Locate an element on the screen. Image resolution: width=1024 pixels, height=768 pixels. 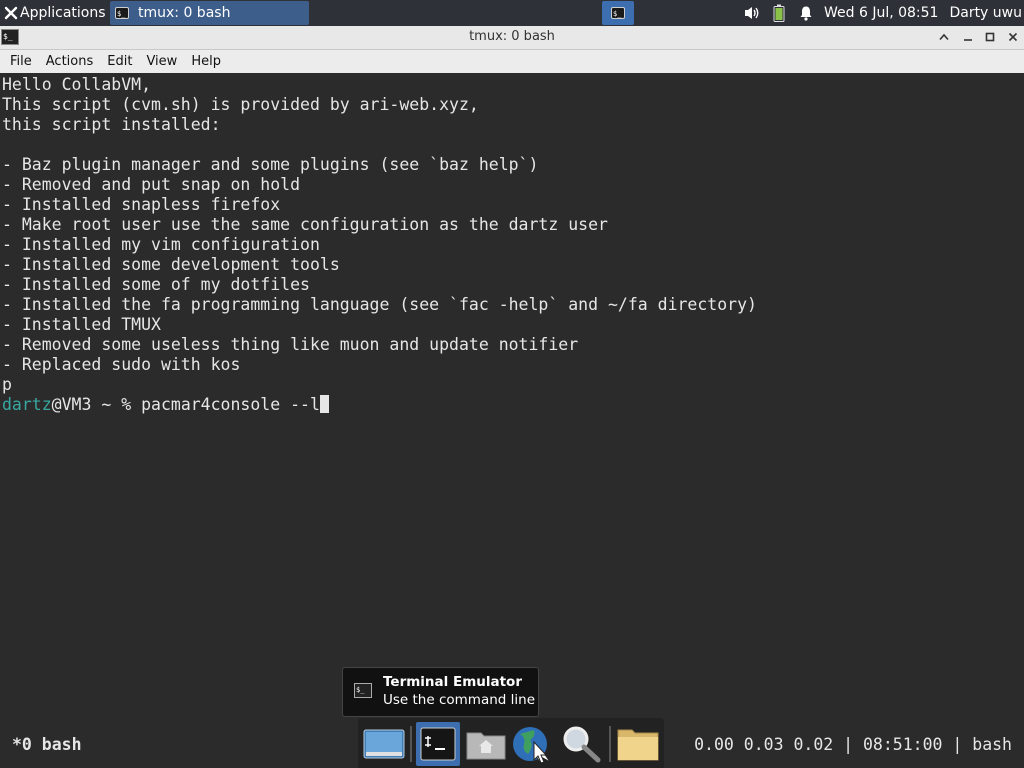
menu-bar: File Actions Edit View Help is located at coordinates (512, 61).